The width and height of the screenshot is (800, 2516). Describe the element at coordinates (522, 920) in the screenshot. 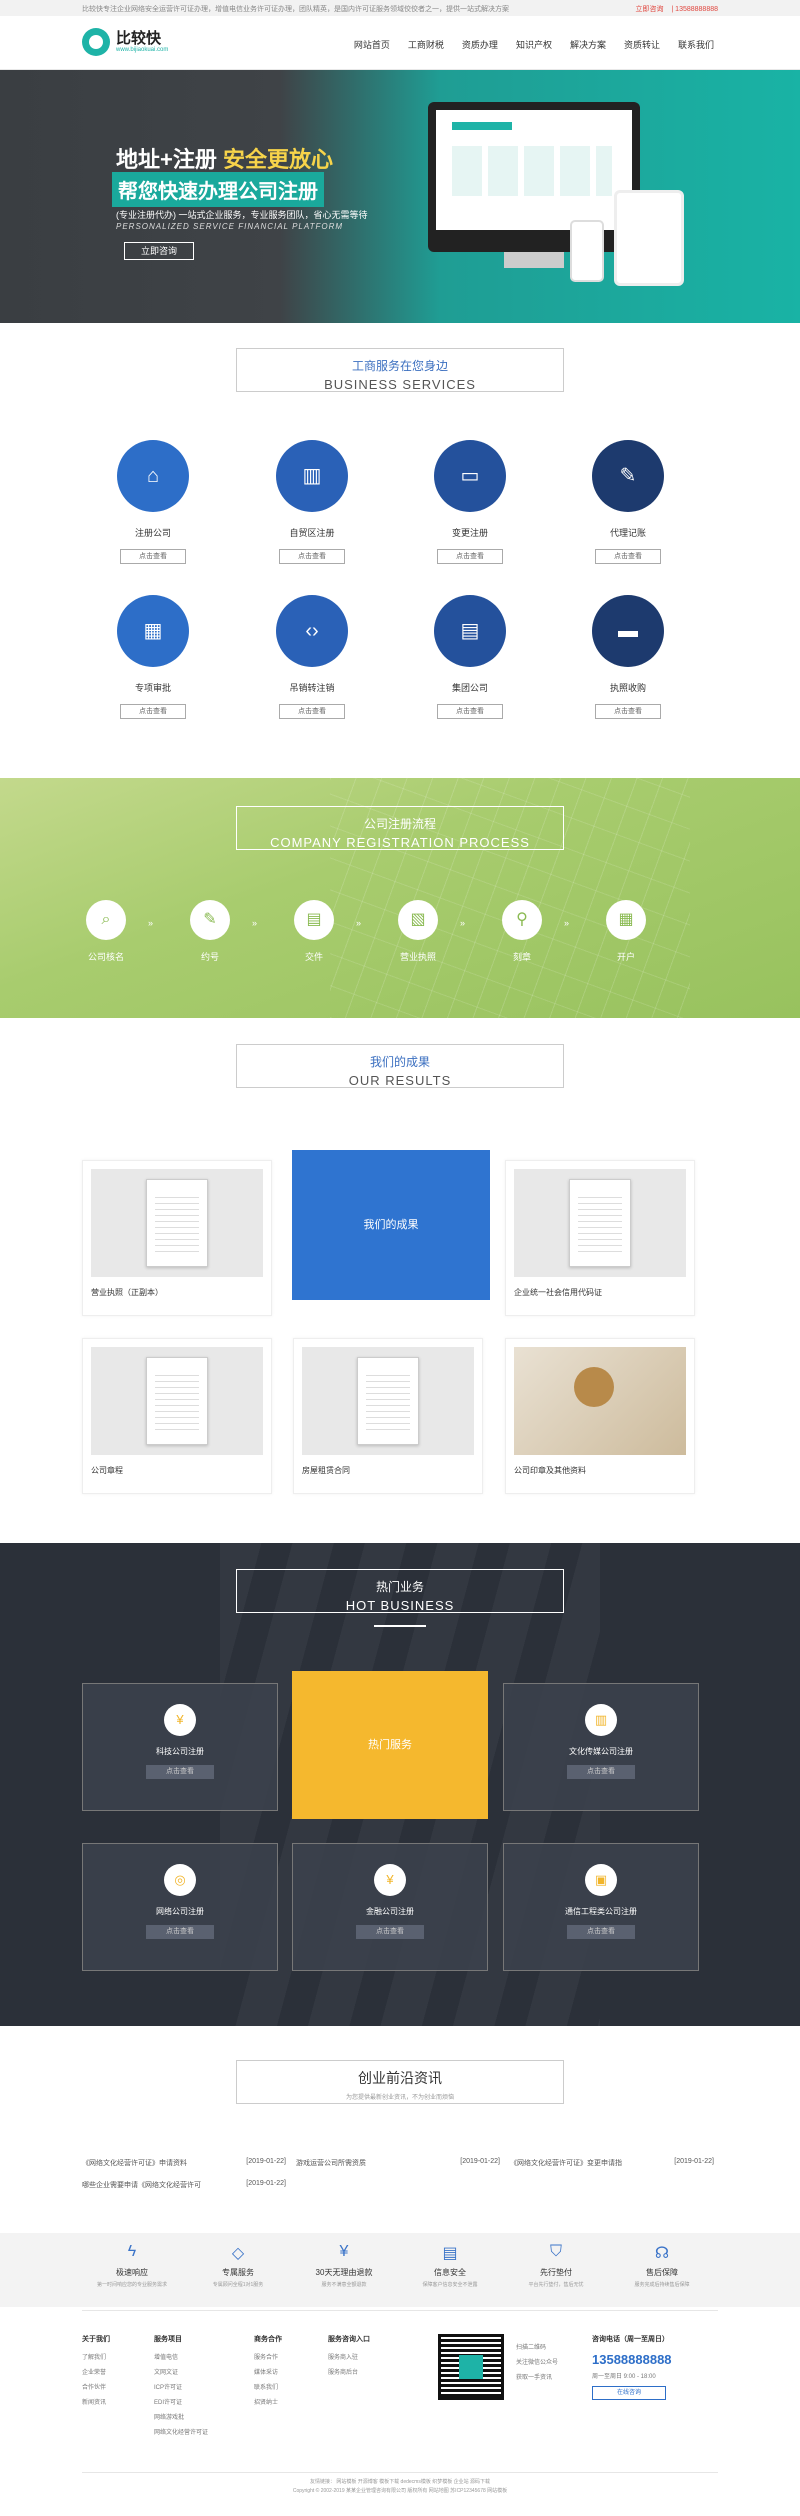

I see `stamp-icon: ⚲` at that location.